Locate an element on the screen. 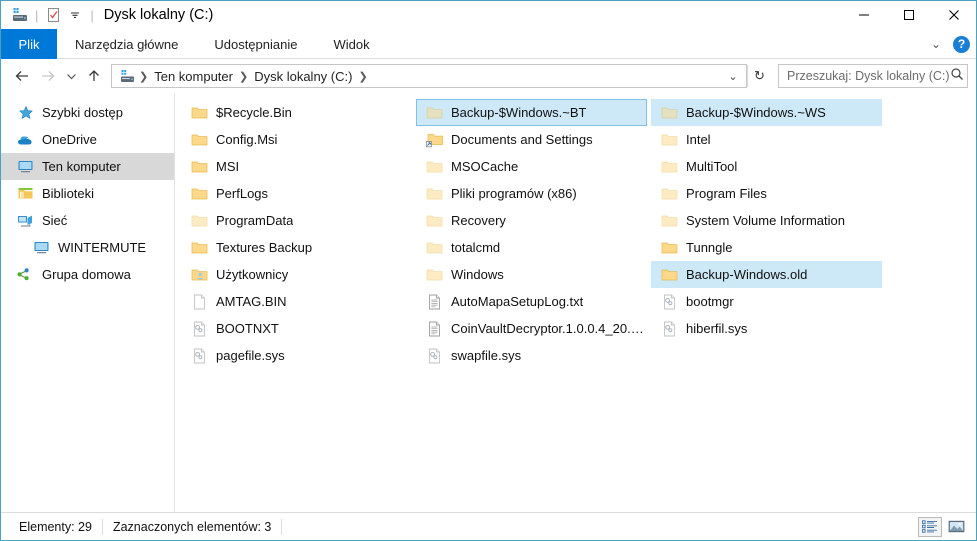 The width and height of the screenshot is (977, 541). list-item: bootmgr is located at coordinates (766, 301).